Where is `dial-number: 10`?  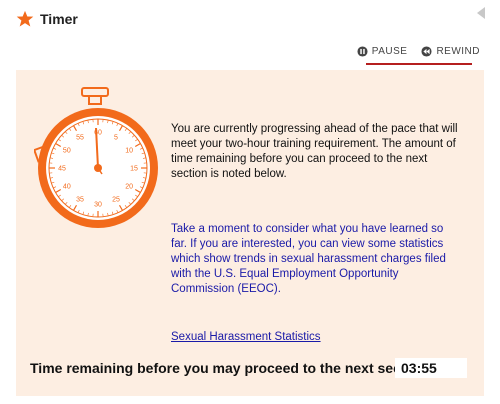 dial-number: 10 is located at coordinates (129, 151).